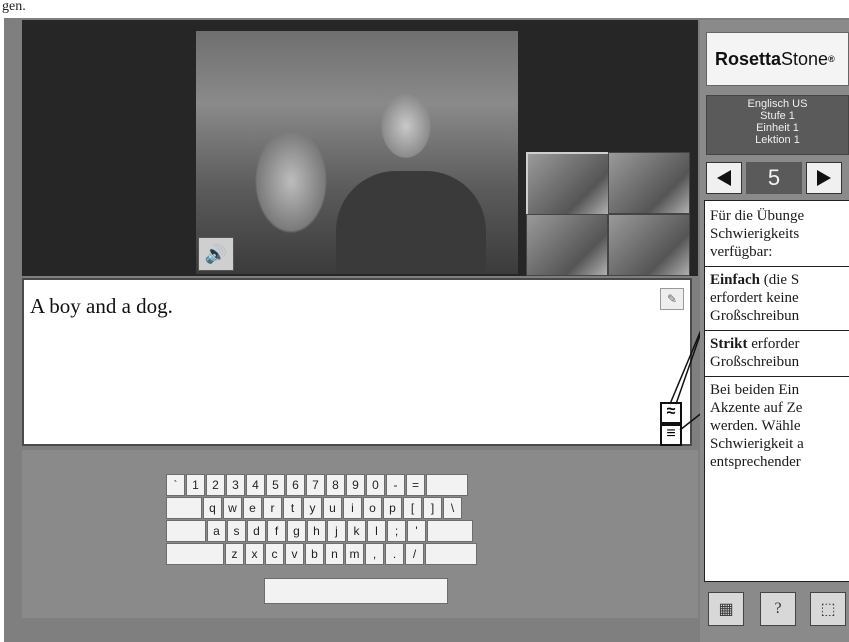 The image size is (849, 642). I want to click on key: [, so click(412, 508).